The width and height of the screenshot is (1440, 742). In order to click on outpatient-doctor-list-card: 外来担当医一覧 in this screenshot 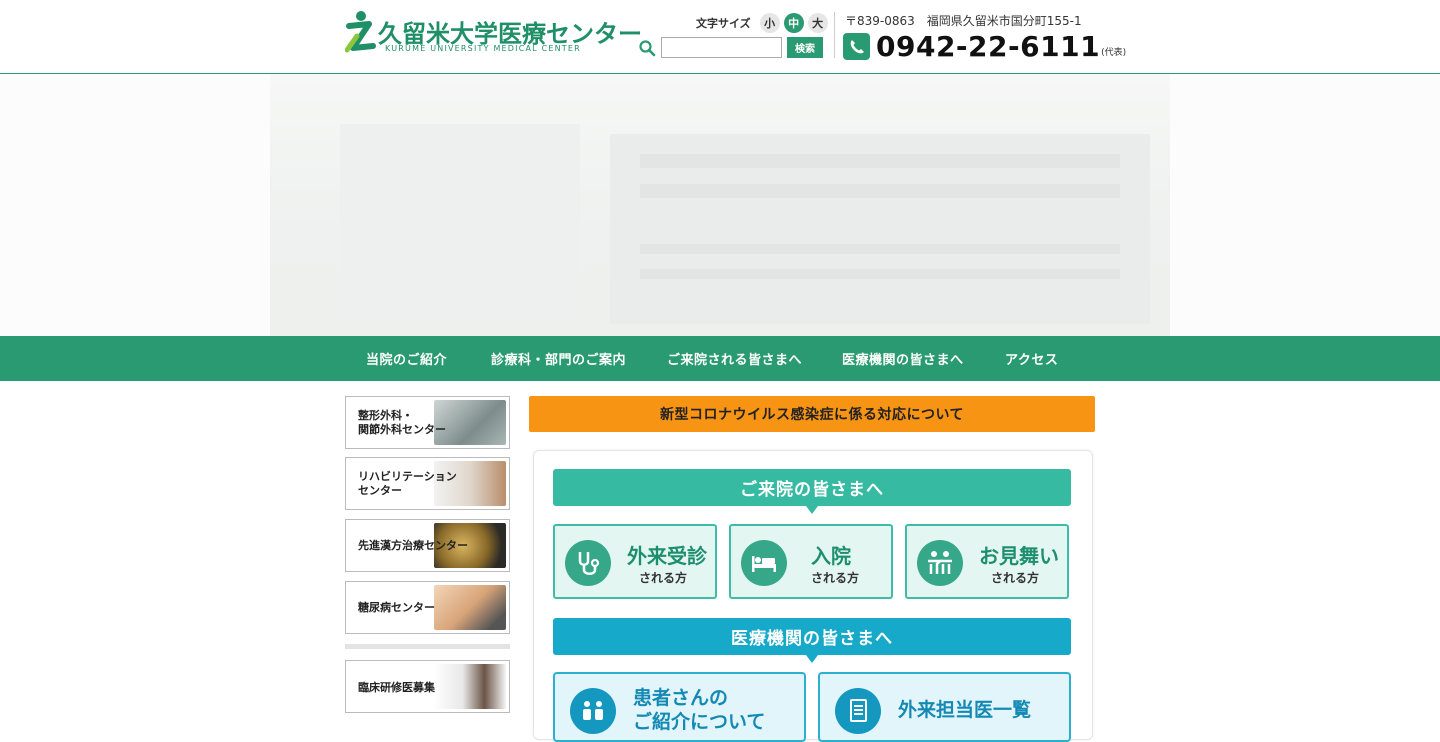, I will do `click(944, 707)`.